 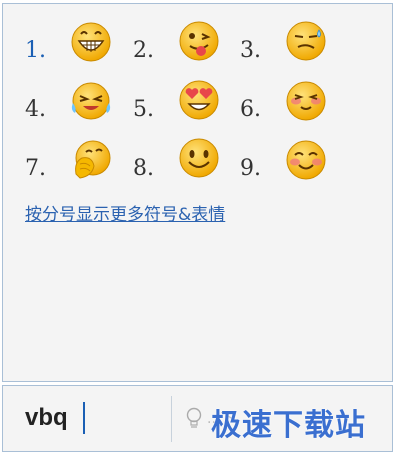 What do you see at coordinates (46, 417) in the screenshot?
I see `composition-text: vbq` at bounding box center [46, 417].